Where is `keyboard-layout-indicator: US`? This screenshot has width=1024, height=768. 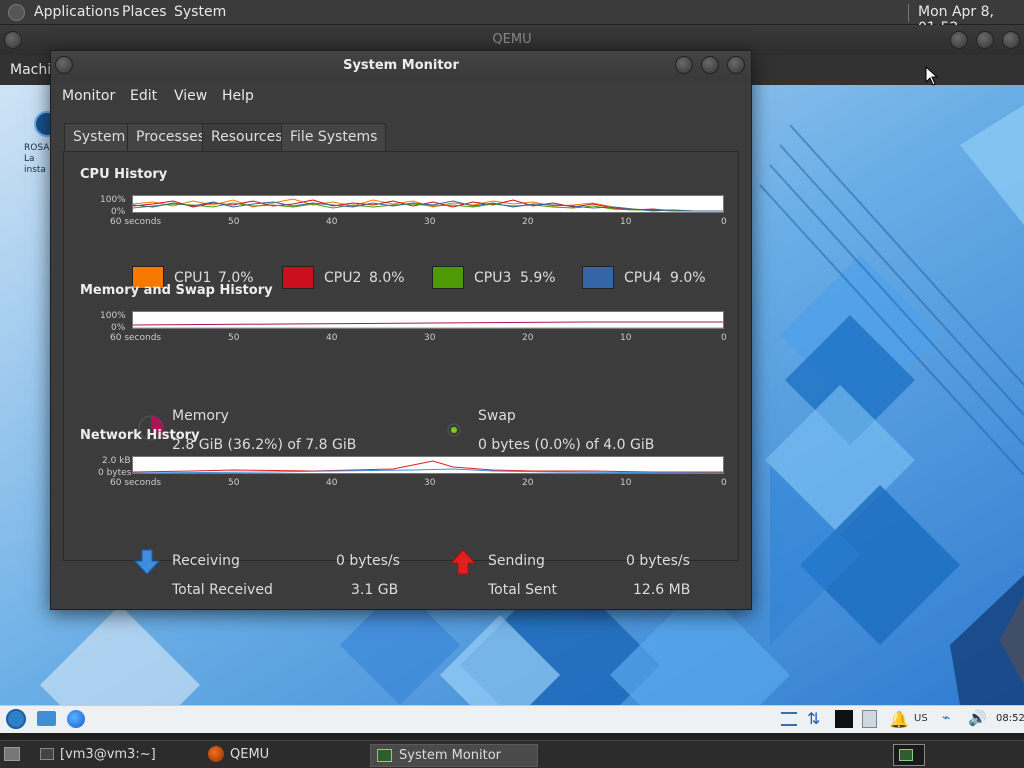
keyboard-layout-indicator: US is located at coordinates (921, 718).